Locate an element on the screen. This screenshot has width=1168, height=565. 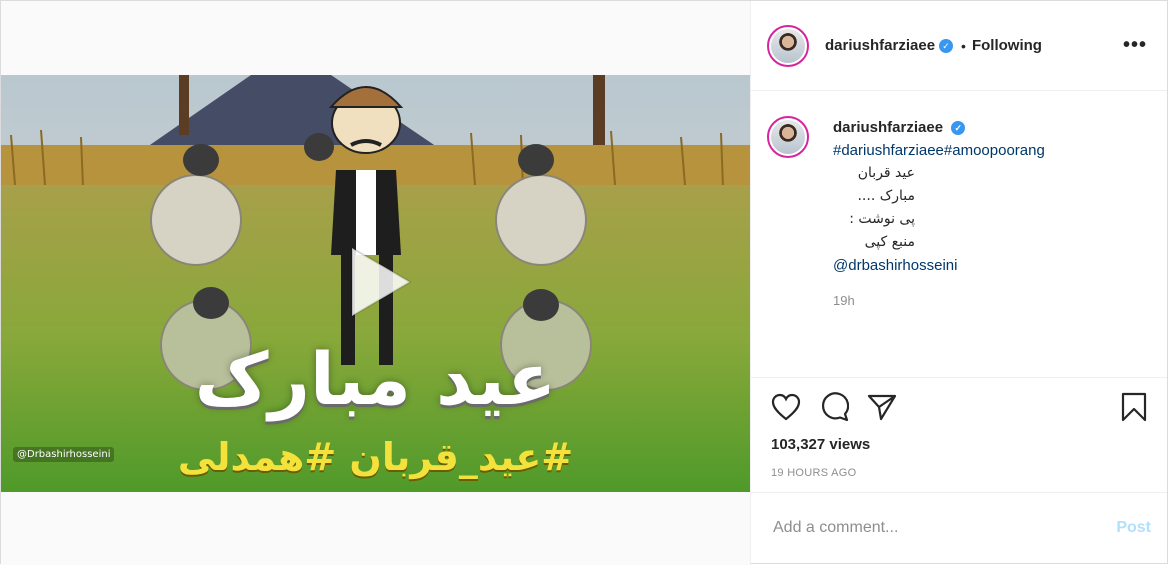
post-date: 19 HOURS AGO is located at coordinates (814, 473).